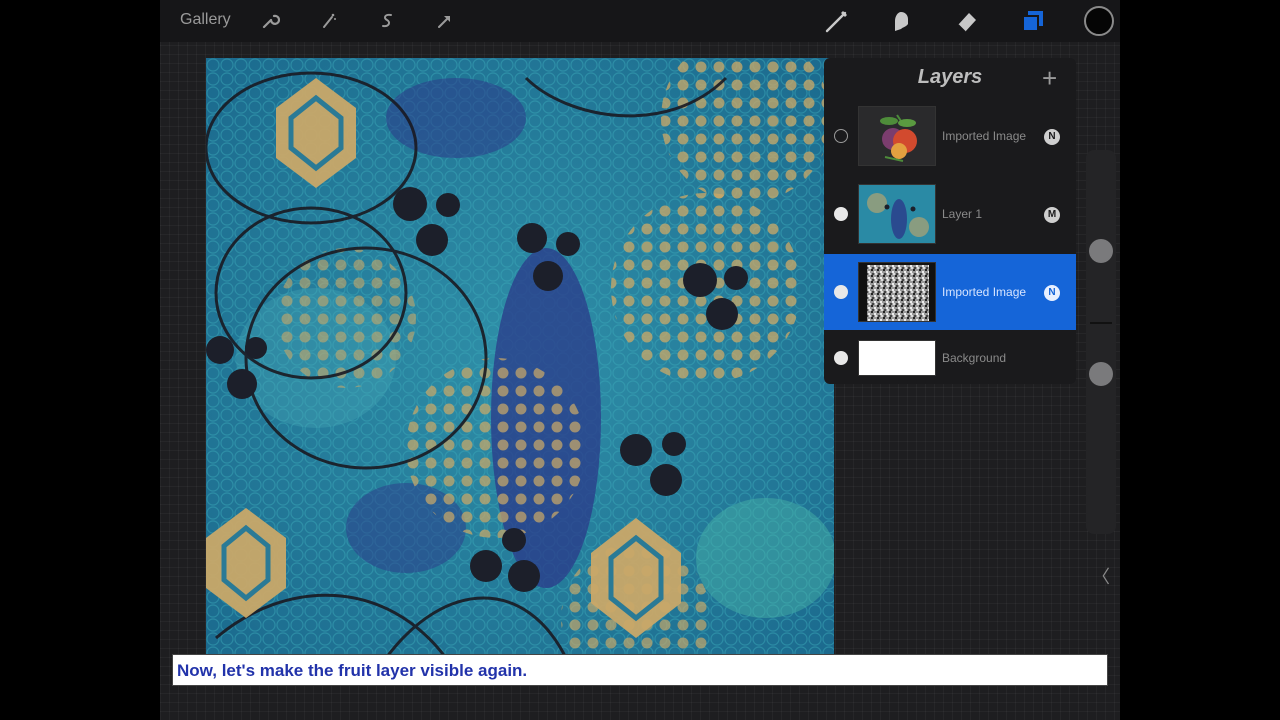 This screenshot has width=1280, height=720. I want to click on smudge-icon, so click(901, 21).